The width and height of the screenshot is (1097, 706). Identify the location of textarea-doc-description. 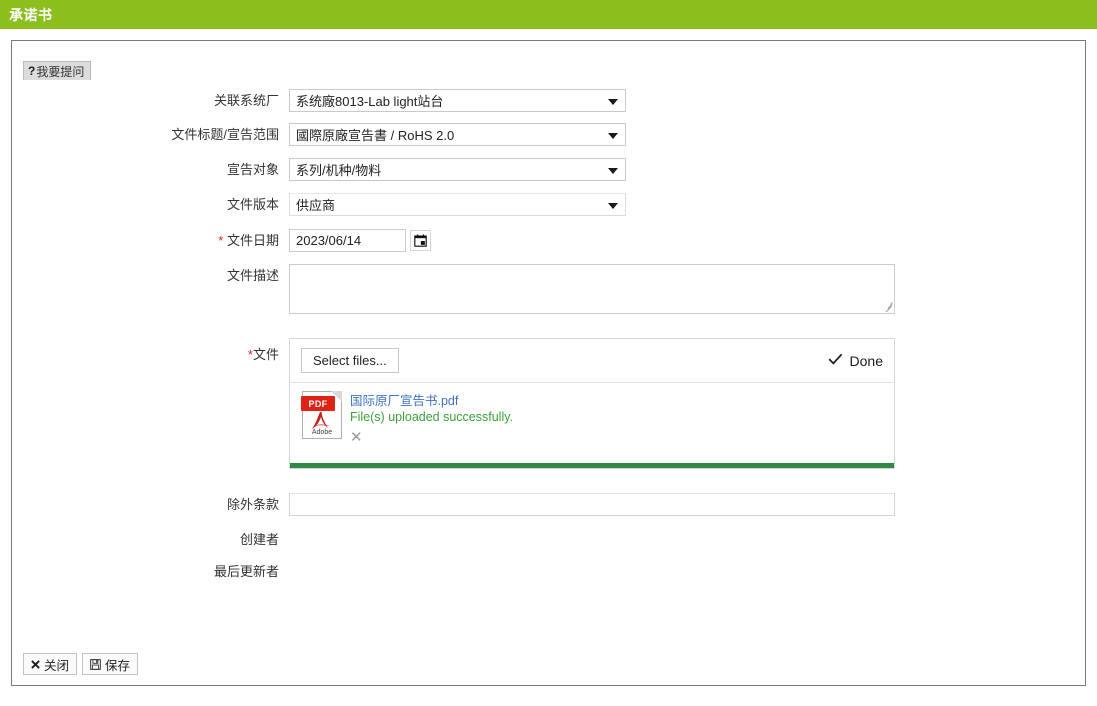
(592, 289).